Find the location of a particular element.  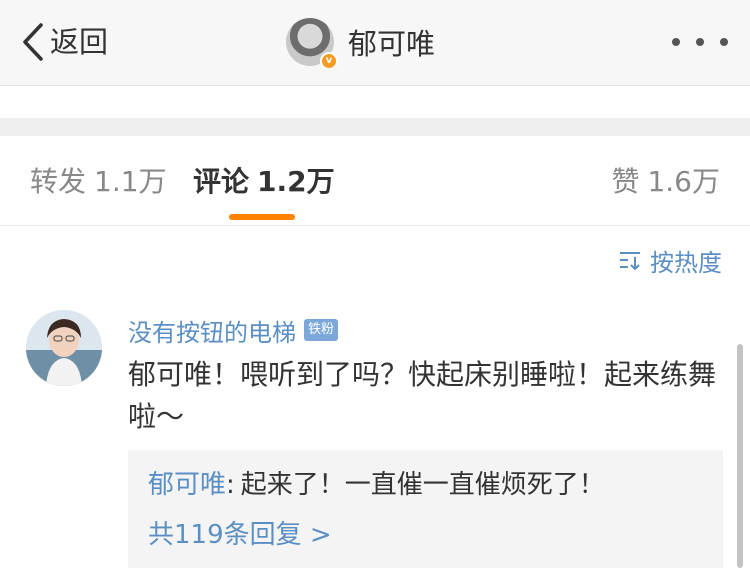

profile-title: v 郁可唯 is located at coordinates (360, 42).